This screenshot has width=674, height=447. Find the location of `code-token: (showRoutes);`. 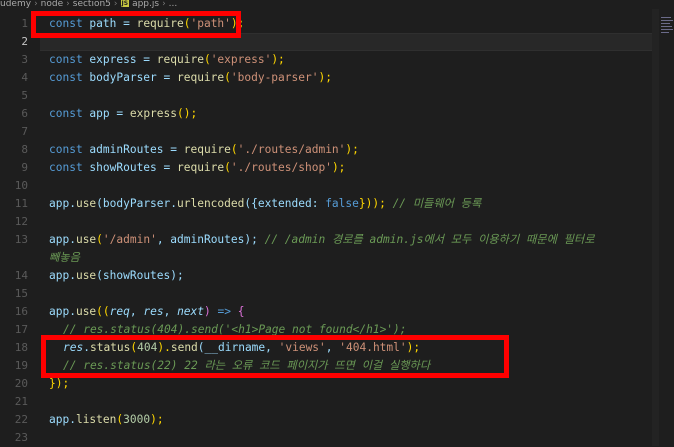

code-token: (showRoutes); is located at coordinates (140, 275).